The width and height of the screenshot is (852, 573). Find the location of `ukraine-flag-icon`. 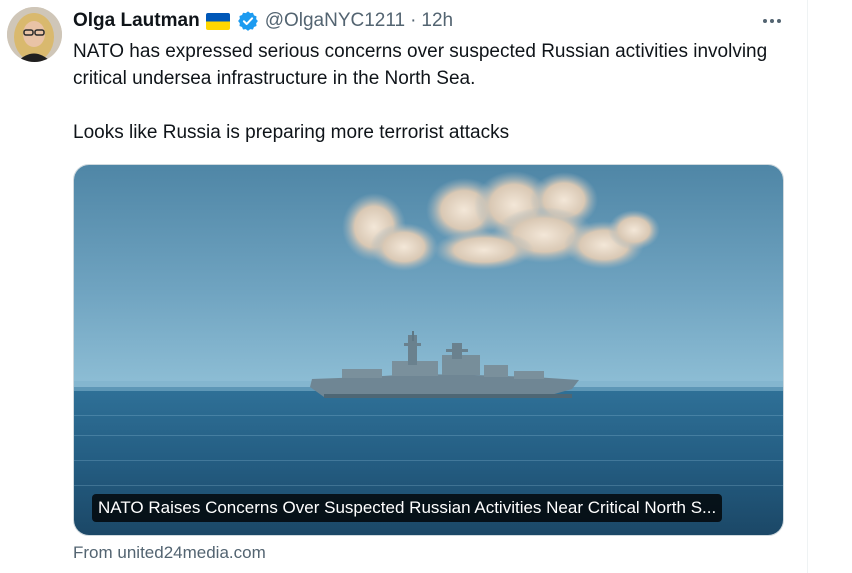

ukraine-flag-icon is located at coordinates (217, 21).